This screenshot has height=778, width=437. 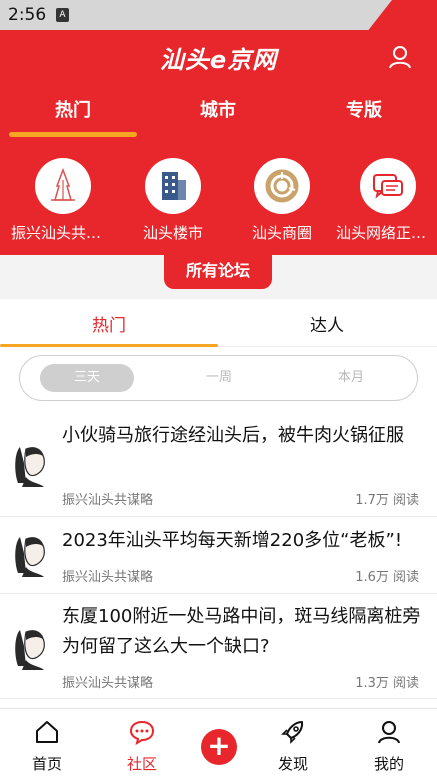 What do you see at coordinates (141, 764) in the screenshot?
I see `nav-label: 社区` at bounding box center [141, 764].